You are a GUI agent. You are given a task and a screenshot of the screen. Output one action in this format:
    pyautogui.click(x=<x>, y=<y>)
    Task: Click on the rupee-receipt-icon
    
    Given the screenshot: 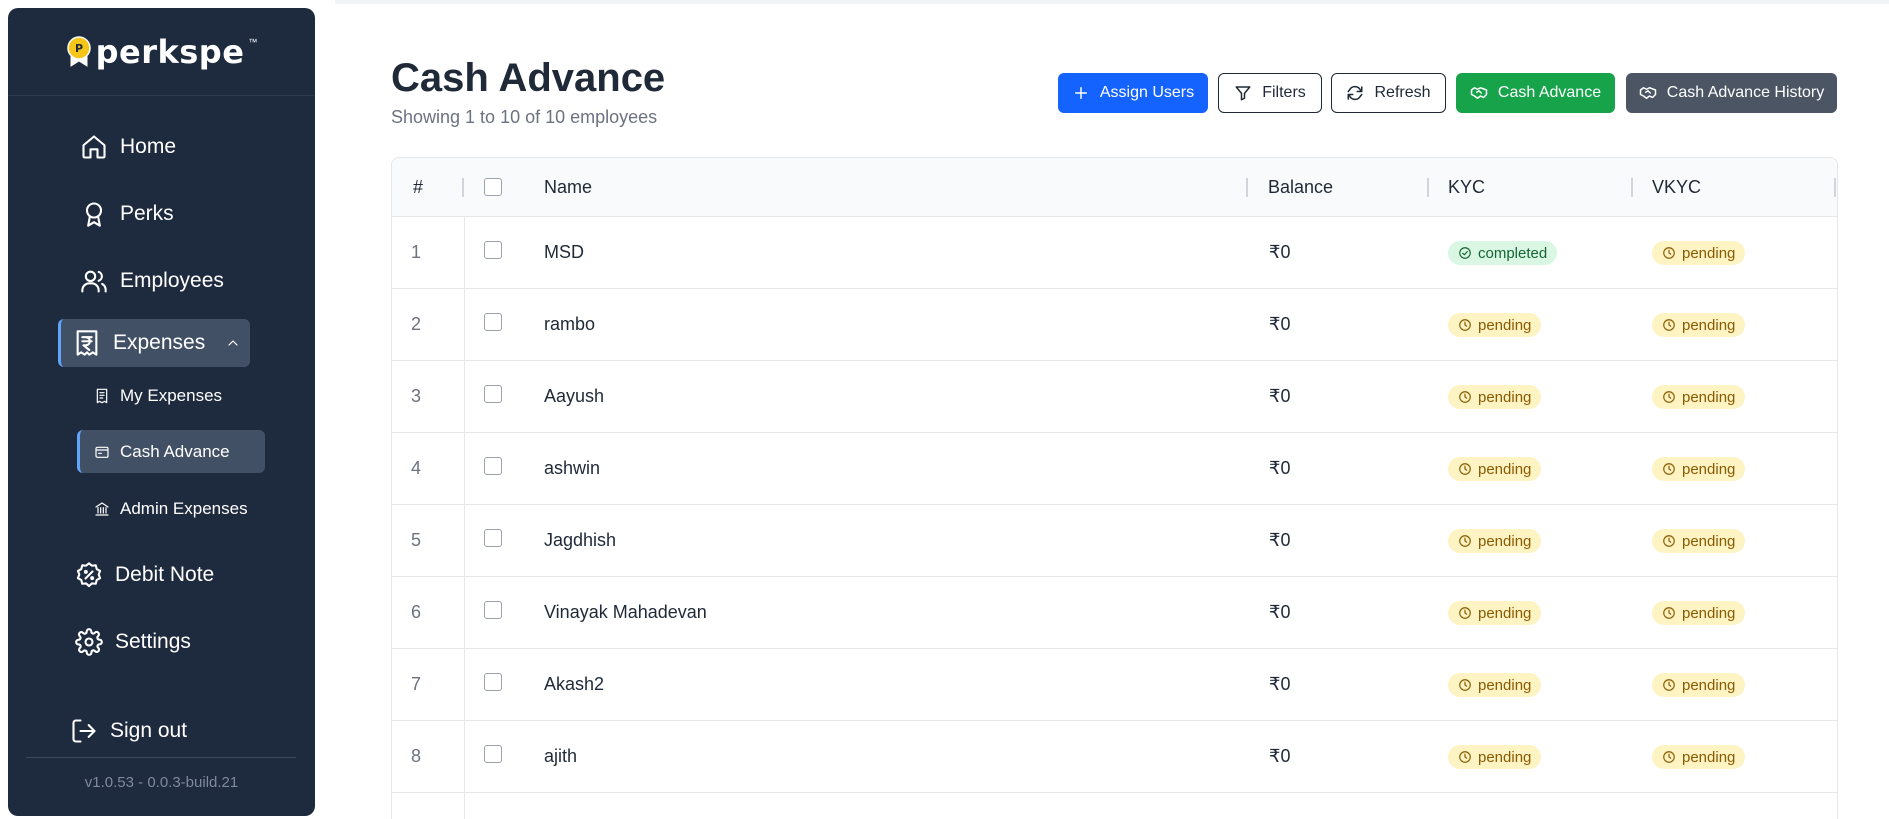 What is the action you would take?
    pyautogui.click(x=87, y=343)
    